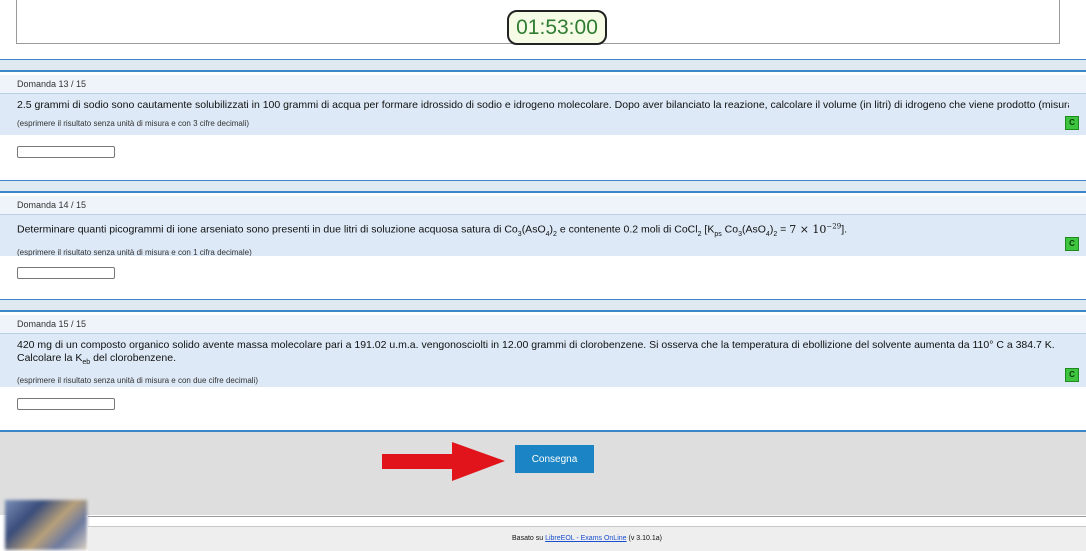 This screenshot has height=551, width=1086. I want to click on webcam-thumbnail, so click(46, 525).